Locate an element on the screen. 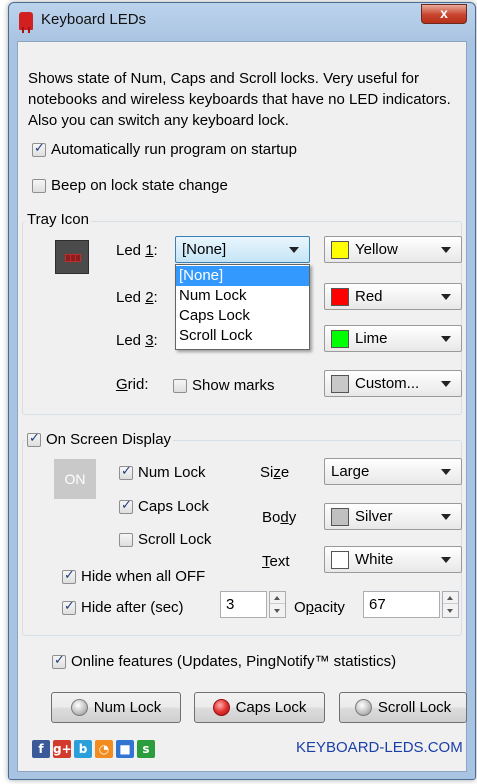  osd-num-lock-checkbox: Num Lock is located at coordinates (162, 472).